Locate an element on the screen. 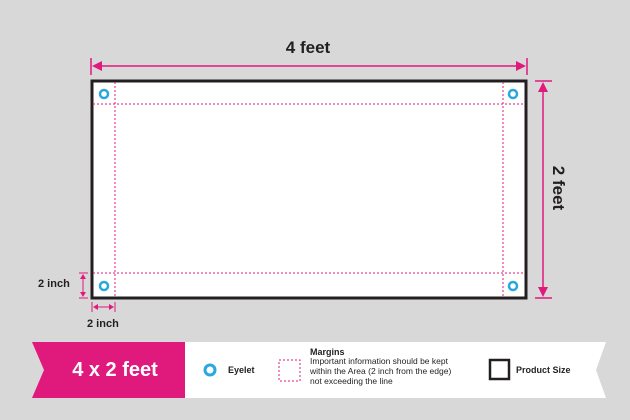 This screenshot has height=420, width=630. height-label: 2 feet is located at coordinates (558, 188).